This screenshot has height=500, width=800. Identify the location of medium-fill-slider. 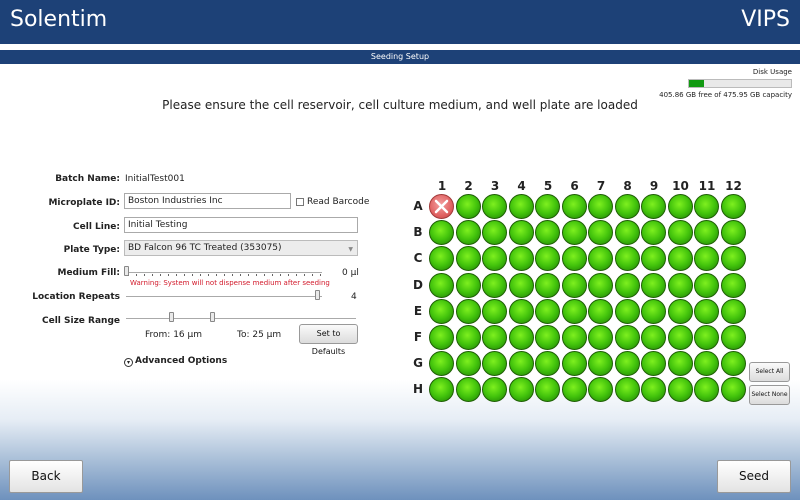
(126, 271).